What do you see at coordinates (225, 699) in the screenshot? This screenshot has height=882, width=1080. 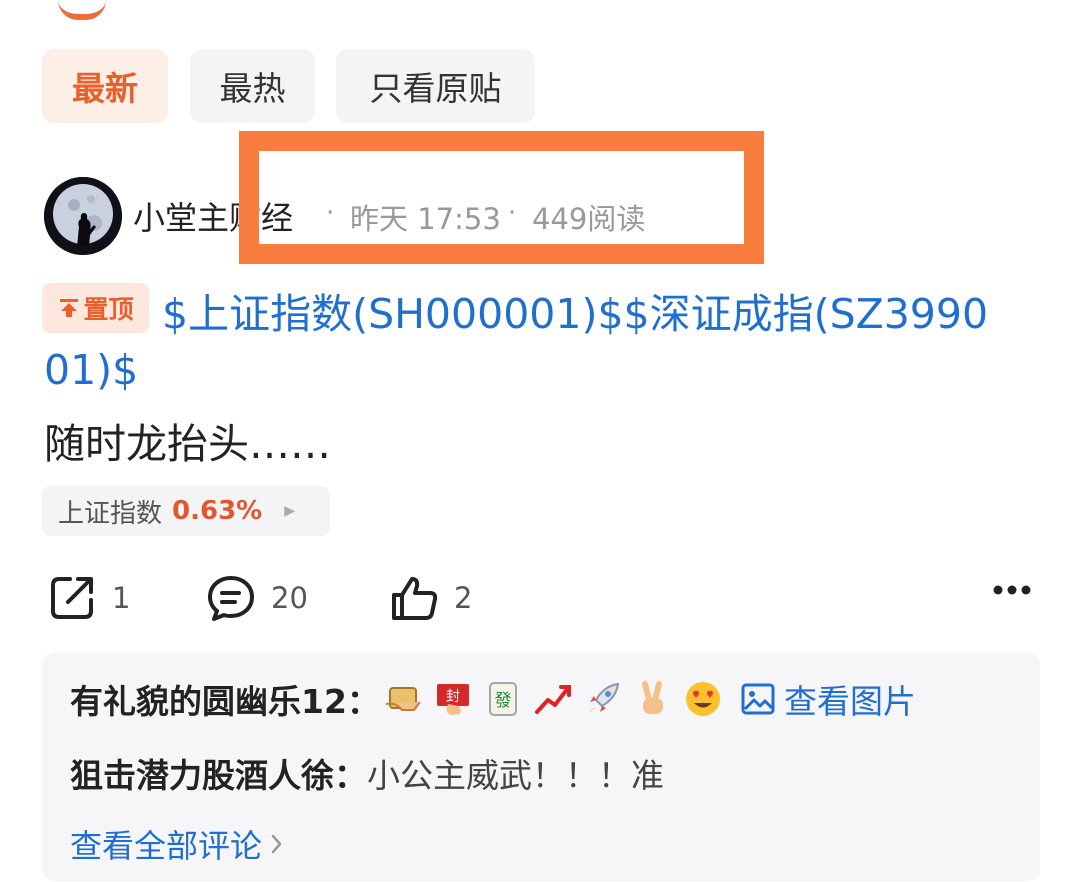 I see `comment-author: 有礼貌的圆幽乐12：` at bounding box center [225, 699].